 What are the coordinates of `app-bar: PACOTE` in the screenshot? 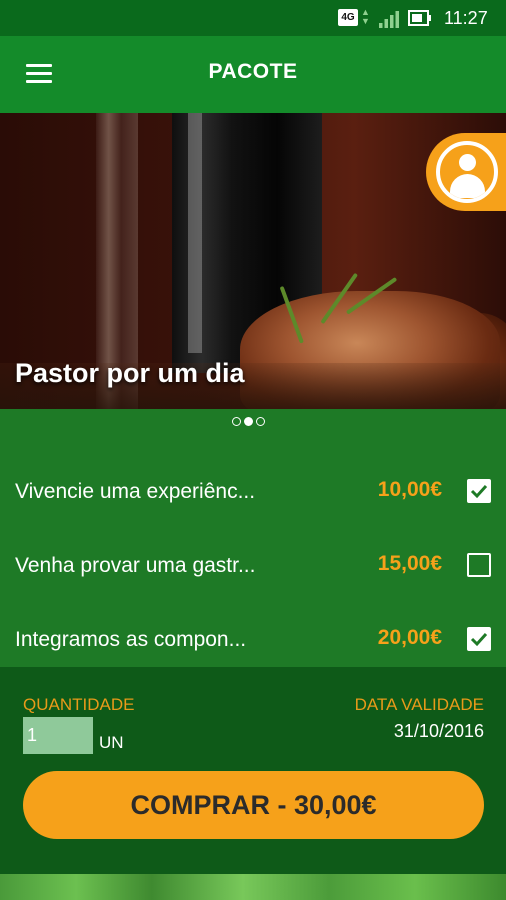 It's located at (253, 74).